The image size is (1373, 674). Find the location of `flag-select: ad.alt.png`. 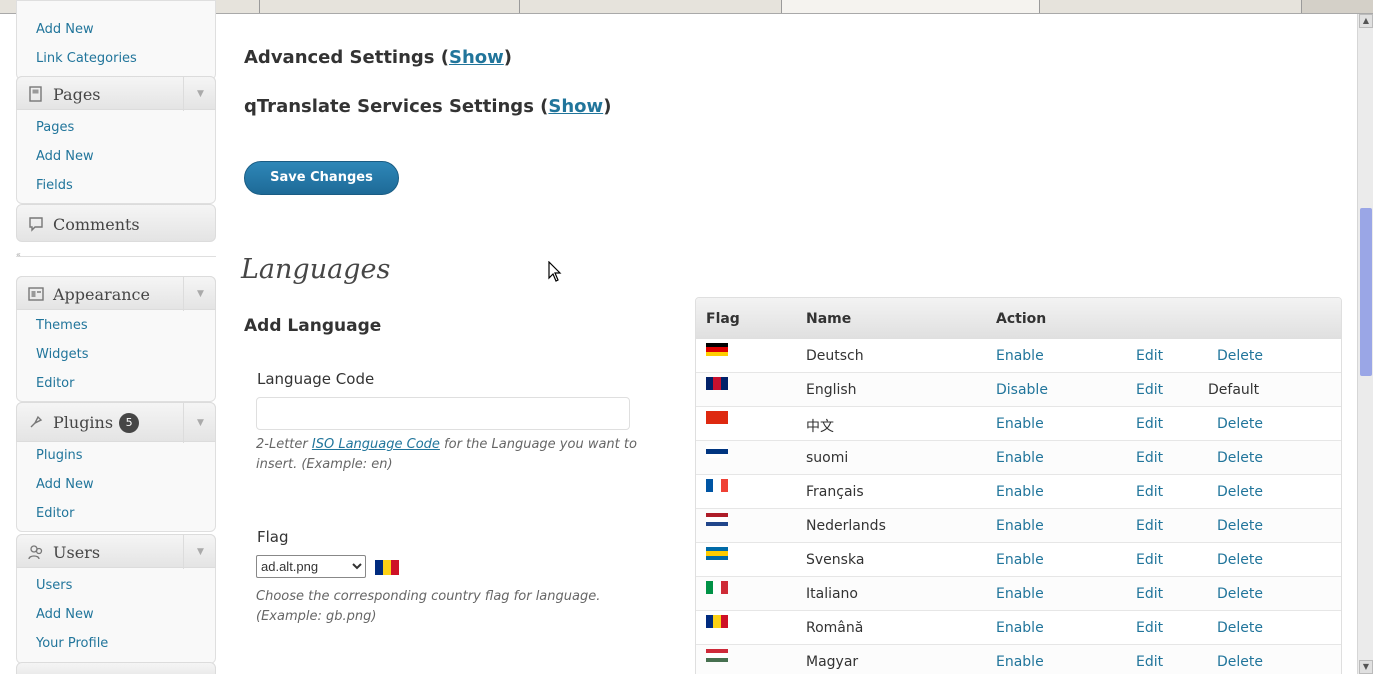

flag-select: ad.alt.png is located at coordinates (311, 566).